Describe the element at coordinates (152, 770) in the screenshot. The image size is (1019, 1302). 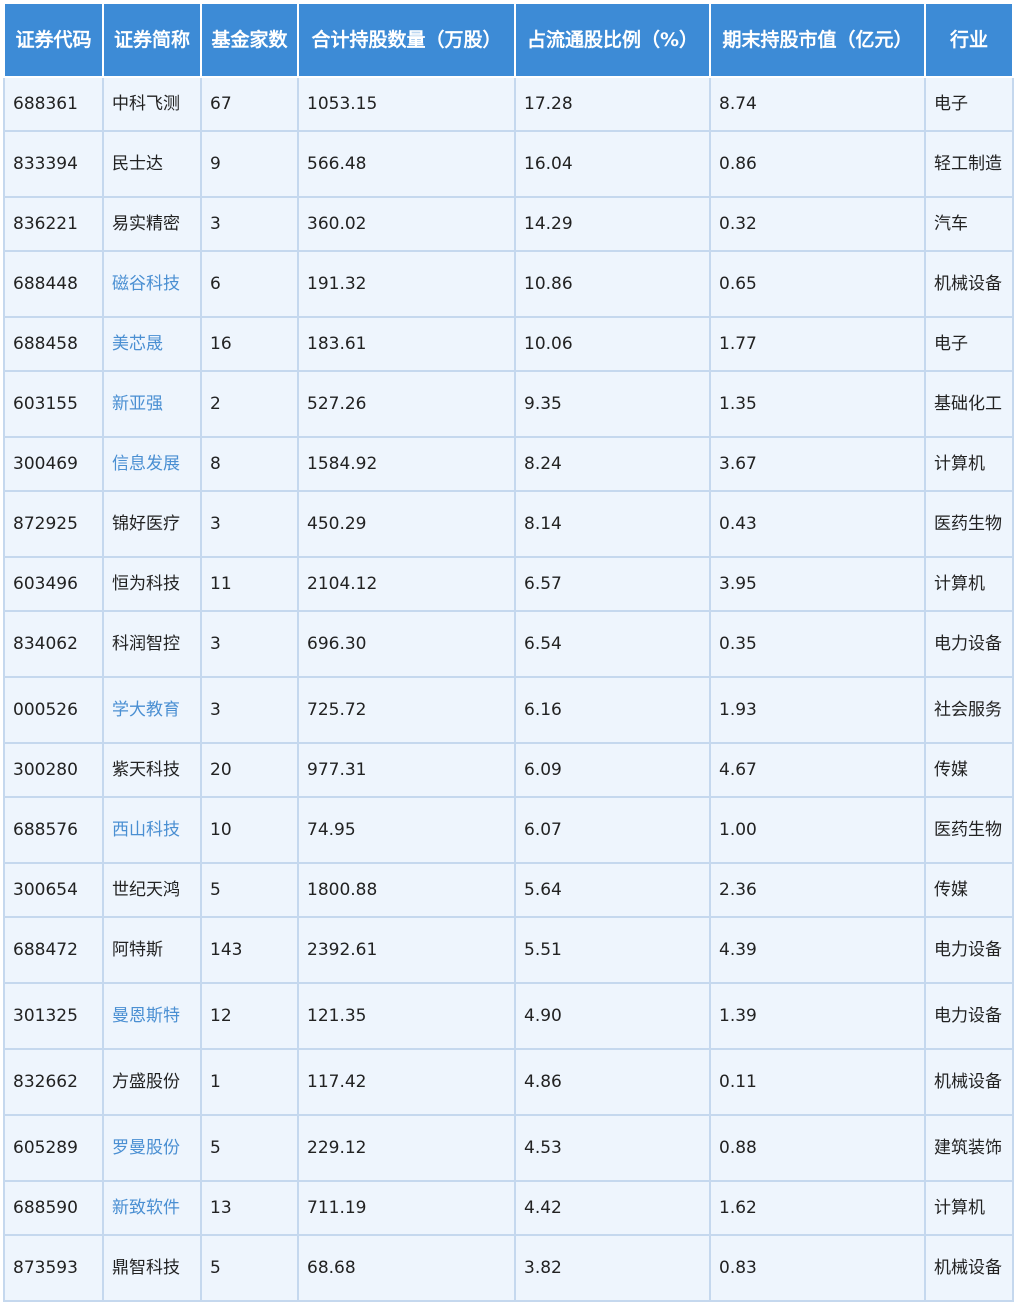
I see `cell-security-name: 紫天科技` at that location.